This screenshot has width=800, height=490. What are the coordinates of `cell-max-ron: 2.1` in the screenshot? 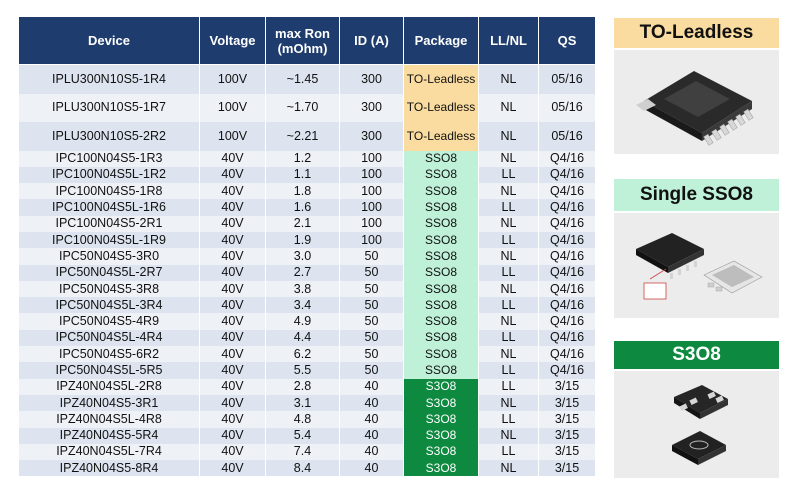 It's located at (302, 223).